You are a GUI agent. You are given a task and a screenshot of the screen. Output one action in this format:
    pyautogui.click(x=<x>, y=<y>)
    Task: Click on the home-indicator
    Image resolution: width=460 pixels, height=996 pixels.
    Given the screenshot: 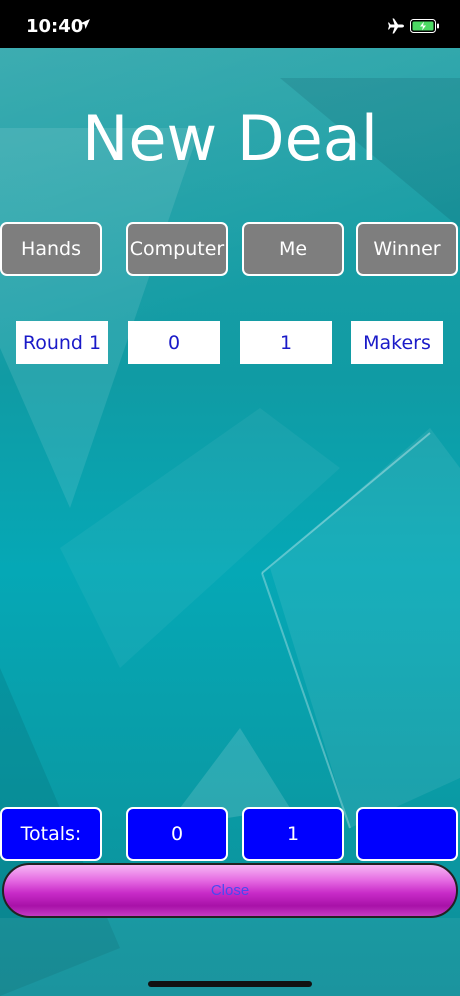 What is the action you would take?
    pyautogui.click(x=230, y=984)
    